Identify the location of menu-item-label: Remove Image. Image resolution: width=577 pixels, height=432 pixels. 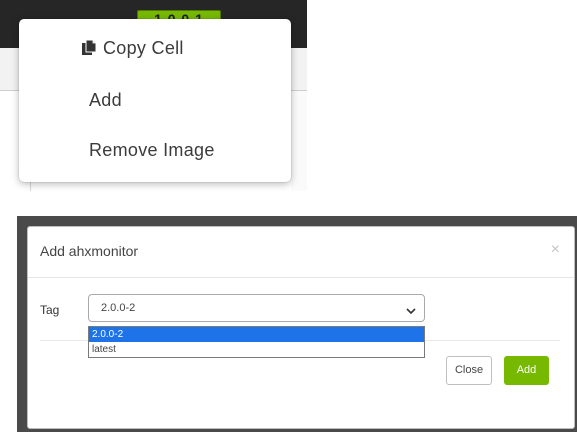
(152, 150).